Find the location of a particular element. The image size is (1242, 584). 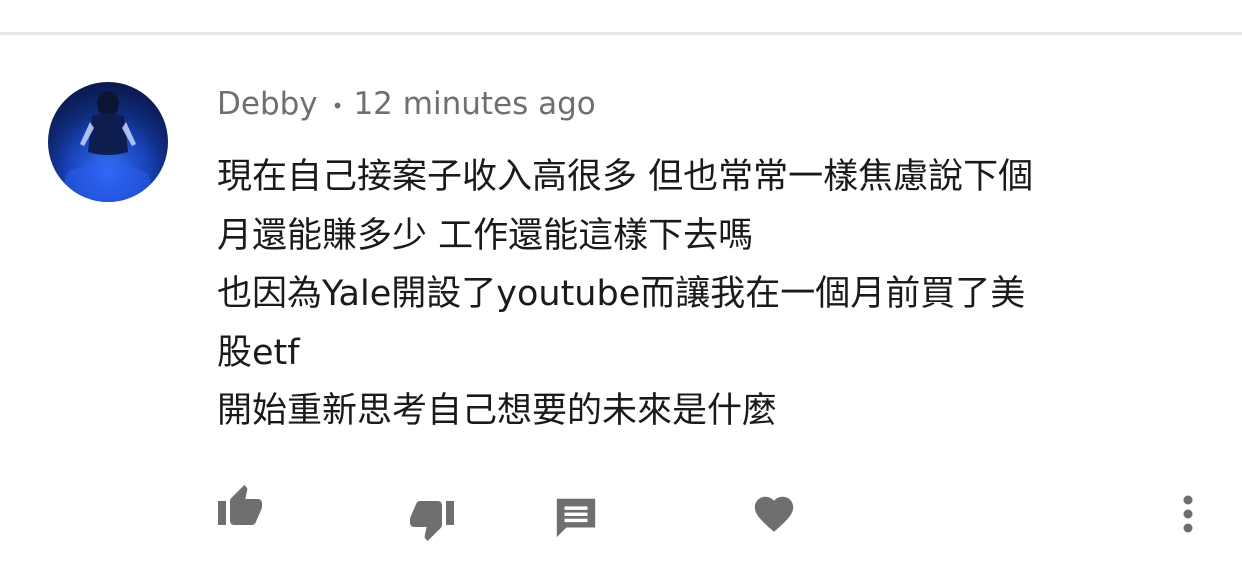

comment-line: 現在自己接案子收入高很多 但也常常一樣焦慮說下個 is located at coordinates (625, 177).